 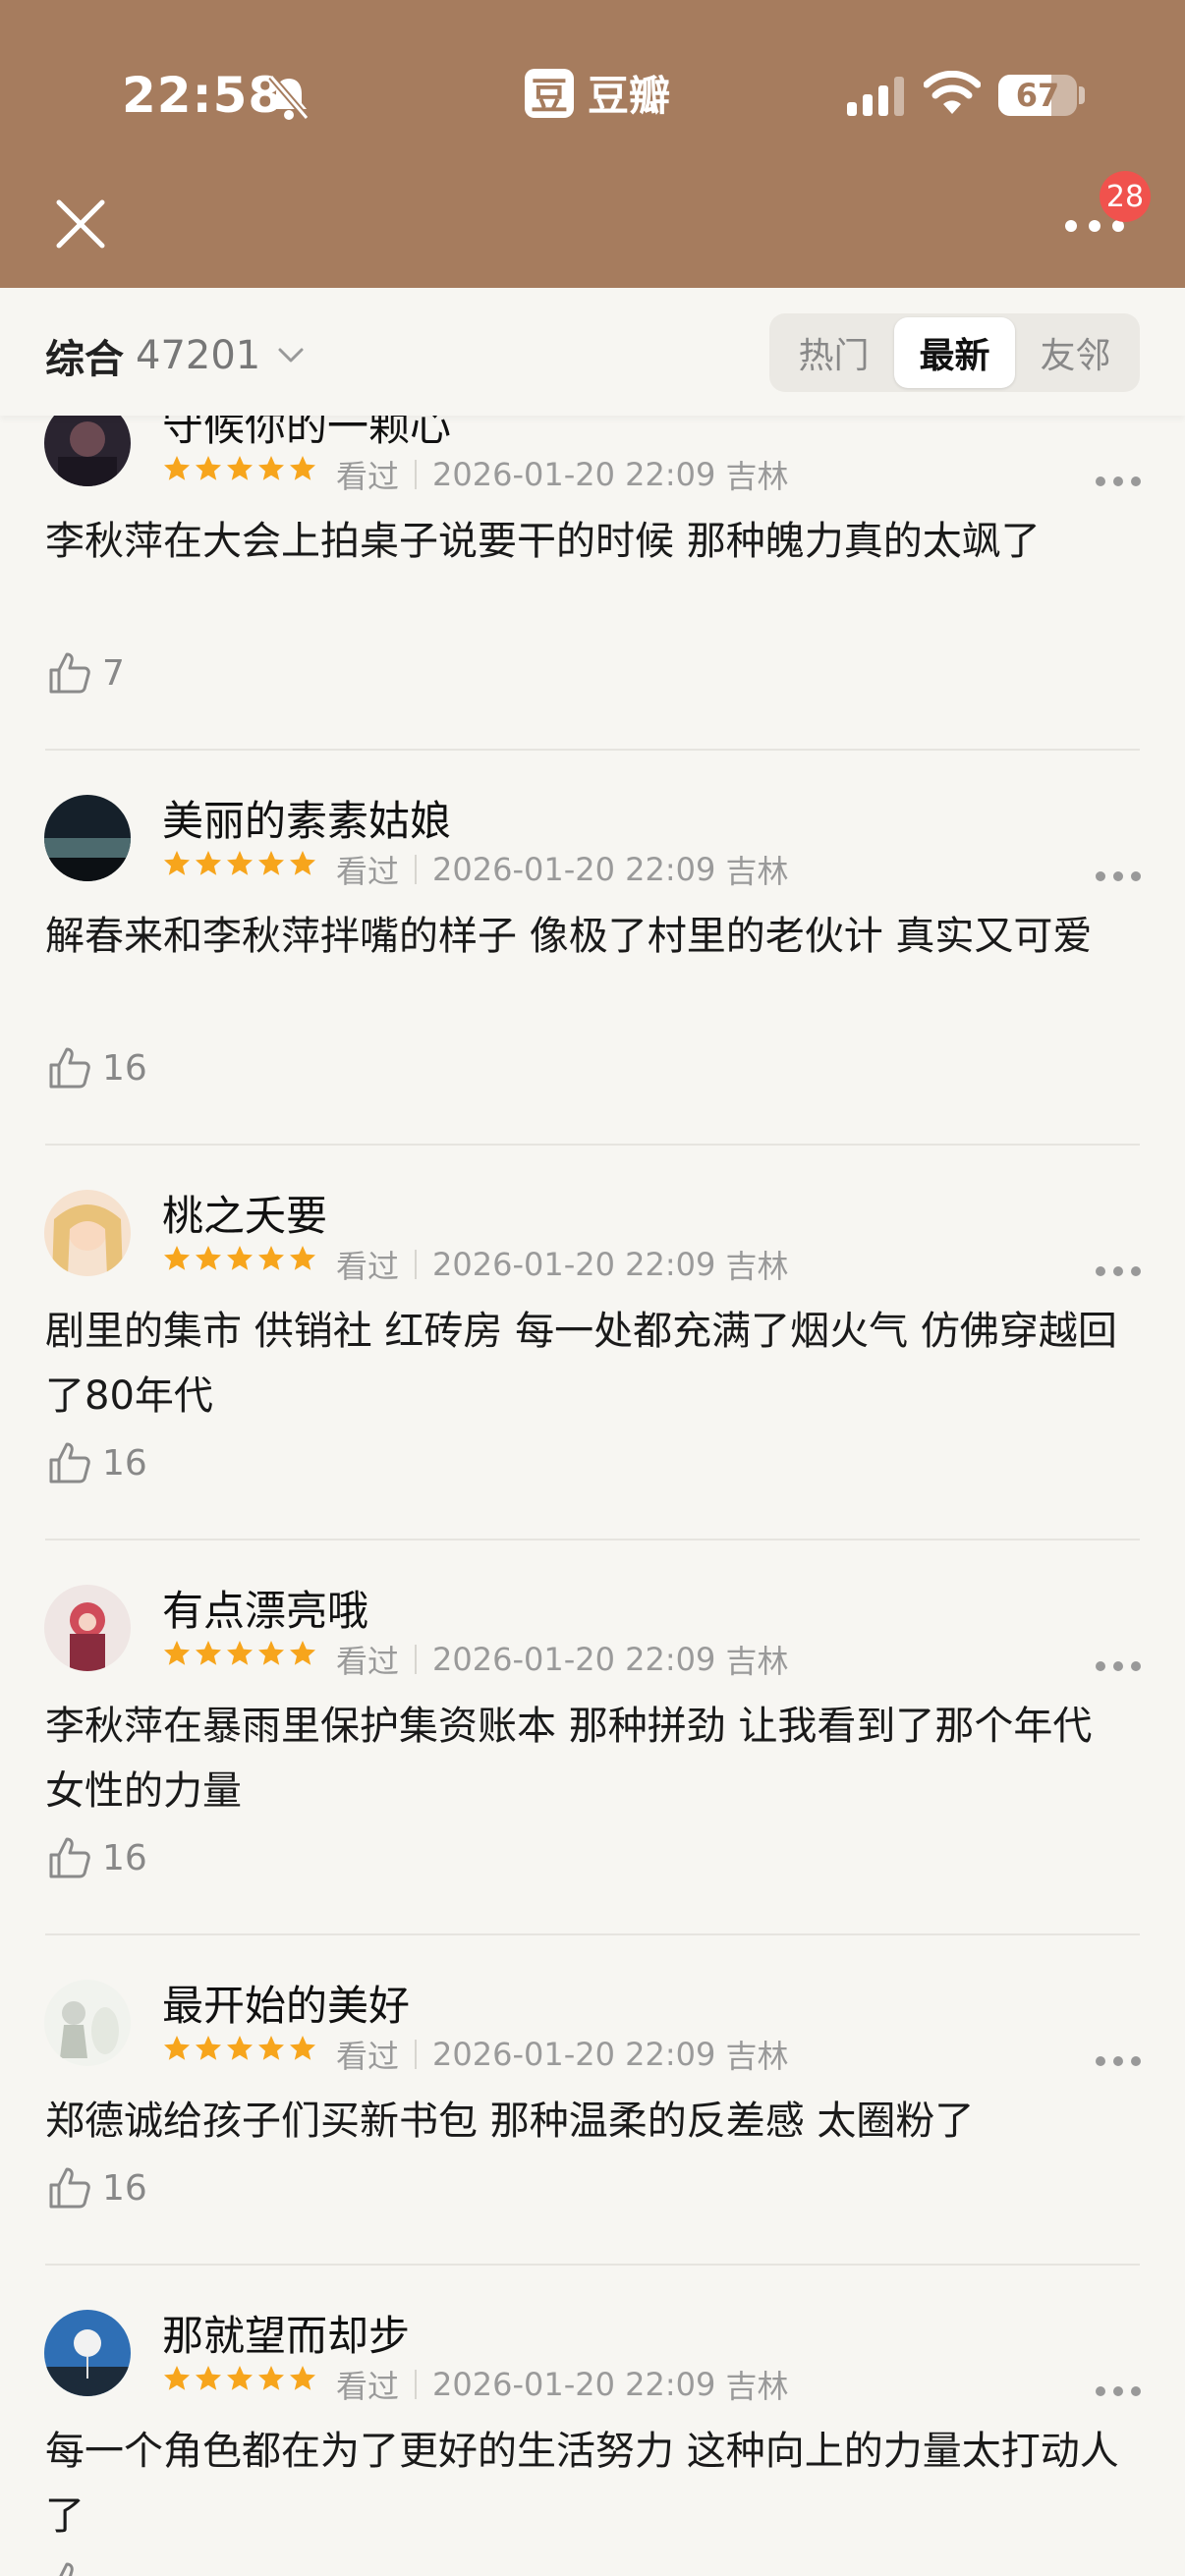 What do you see at coordinates (245, 1213) in the screenshot?
I see `username: 桃之夭要` at bounding box center [245, 1213].